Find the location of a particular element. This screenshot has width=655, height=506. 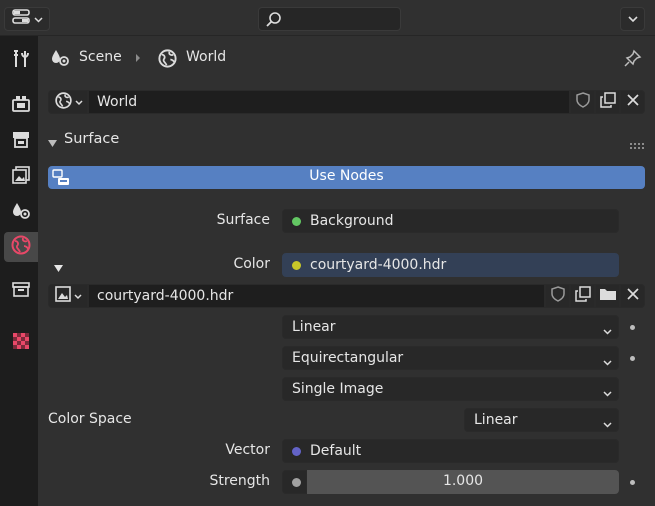

texture-checker-icon is located at coordinates (21, 343).